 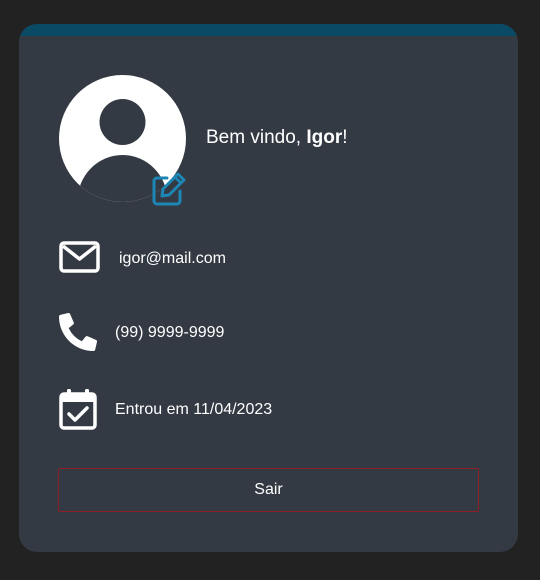 What do you see at coordinates (268, 490) in the screenshot?
I see `logout-button: Sair` at bounding box center [268, 490].